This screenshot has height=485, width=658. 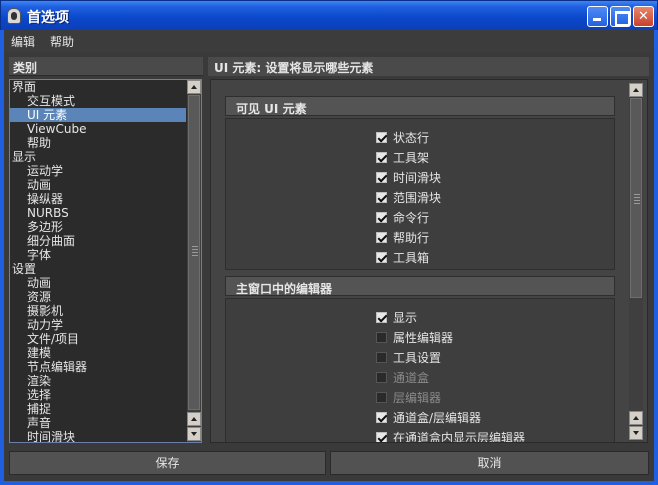 I want to click on category-group: 显示, so click(x=98, y=157).